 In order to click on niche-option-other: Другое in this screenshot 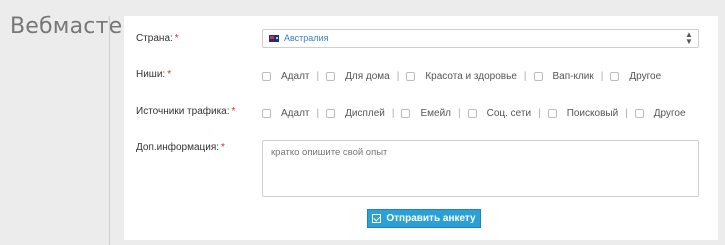, I will do `click(635, 76)`.